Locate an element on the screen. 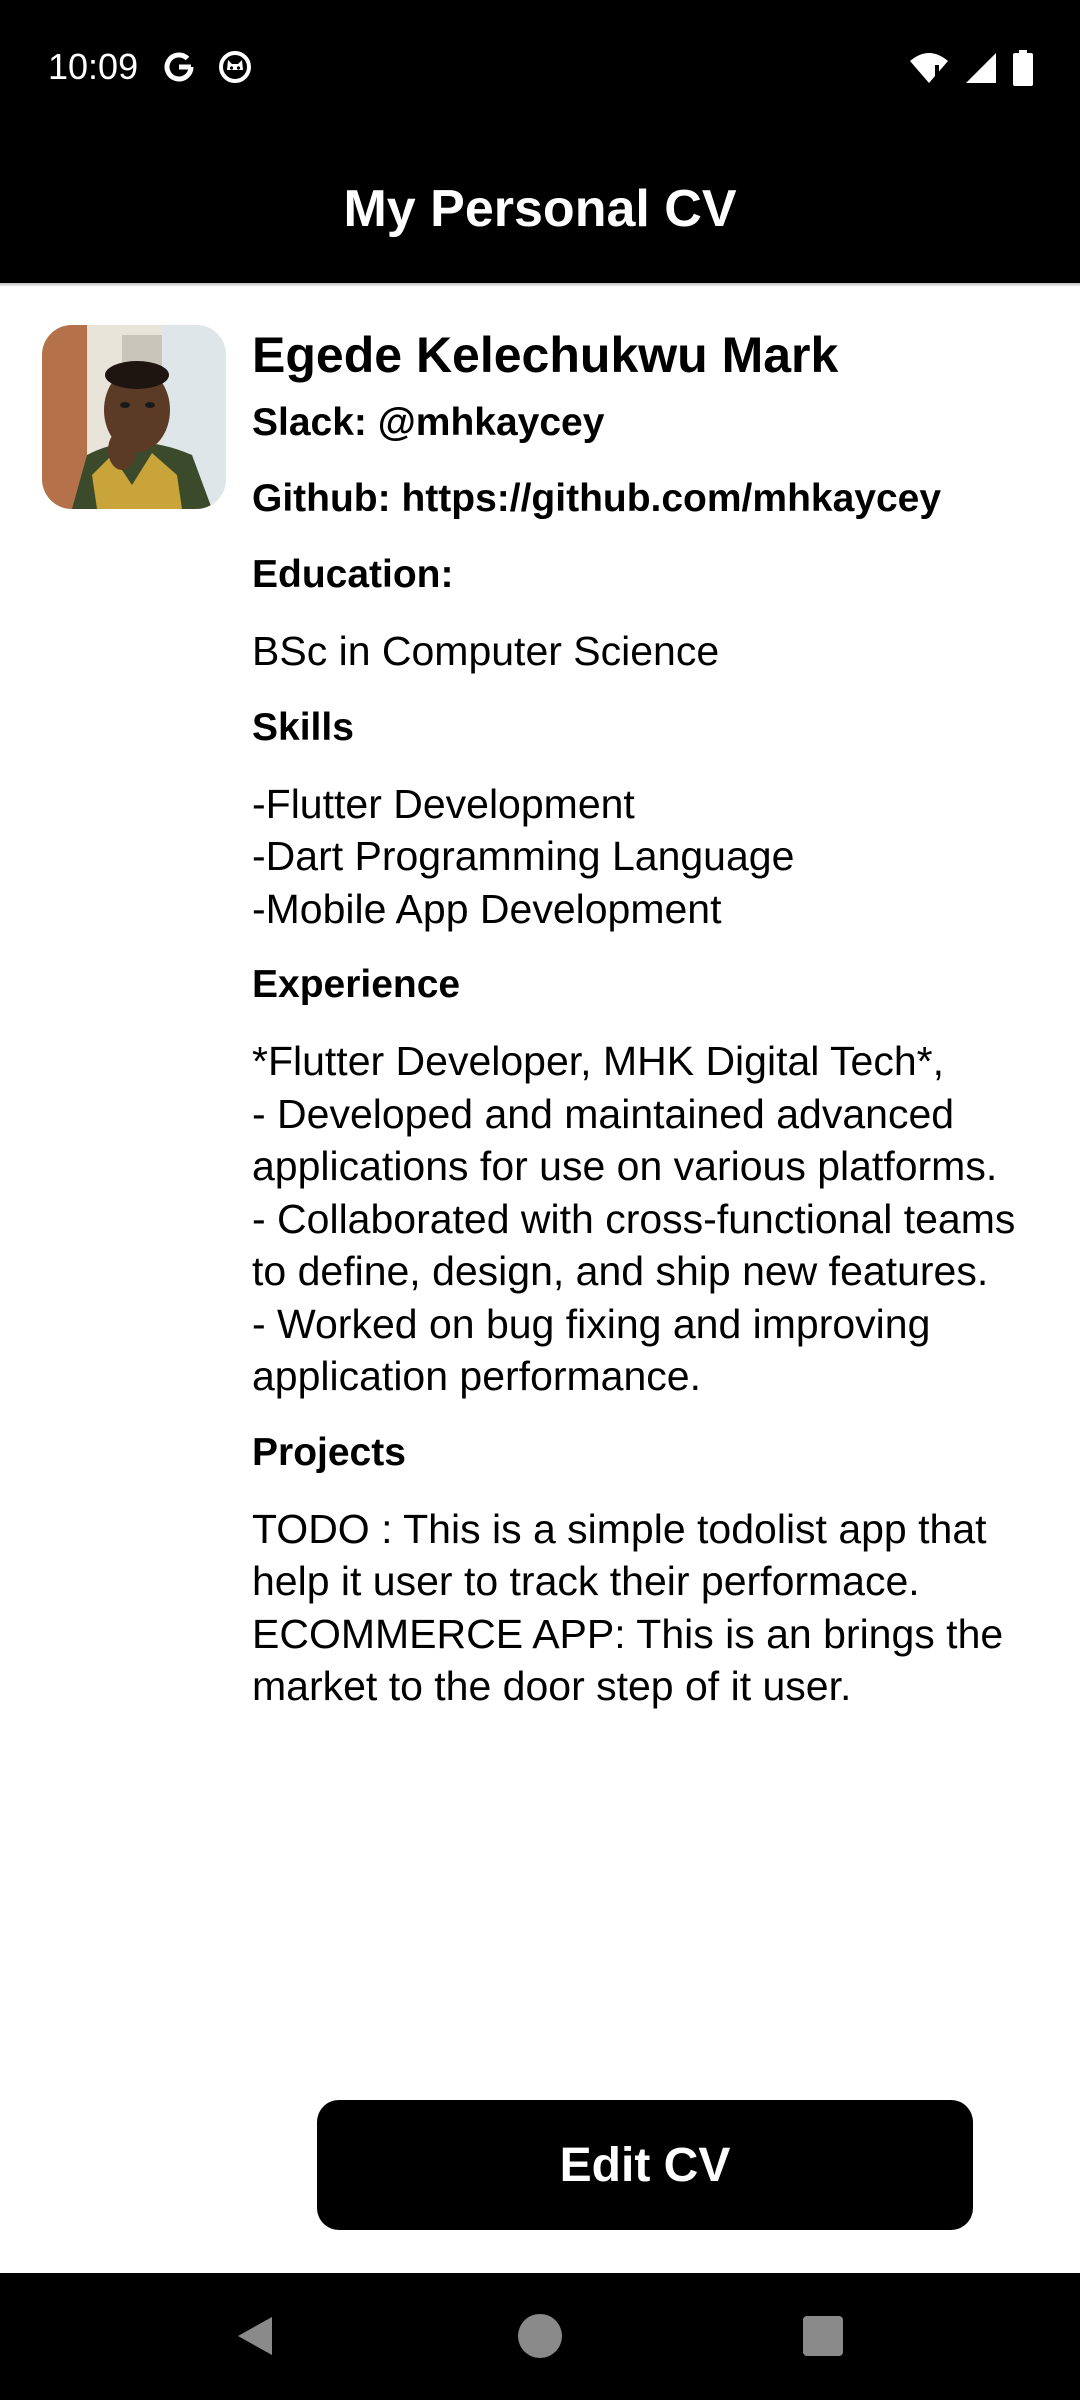 This screenshot has width=1080, height=2400. projects-heading: Projects is located at coordinates (329, 1452).